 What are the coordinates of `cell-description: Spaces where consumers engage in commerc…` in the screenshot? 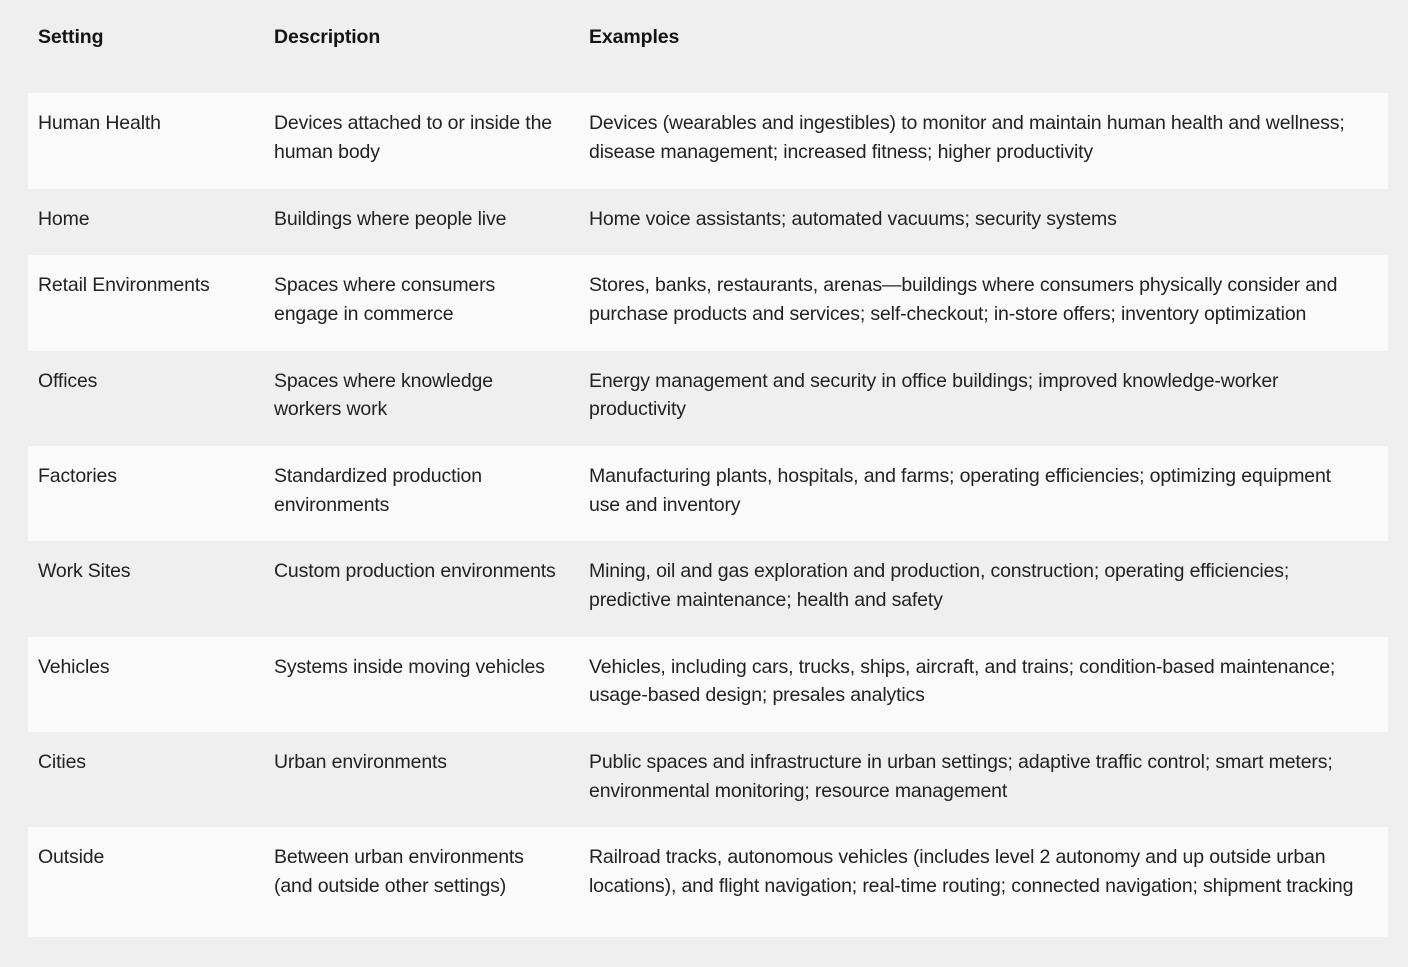 It's located at (421, 303).